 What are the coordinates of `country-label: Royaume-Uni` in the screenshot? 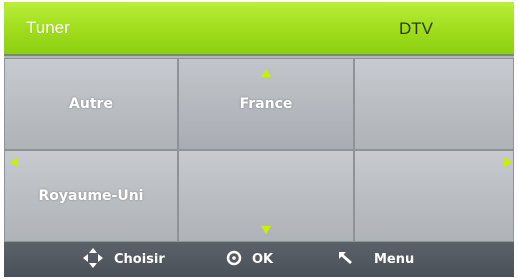 It's located at (91, 196).